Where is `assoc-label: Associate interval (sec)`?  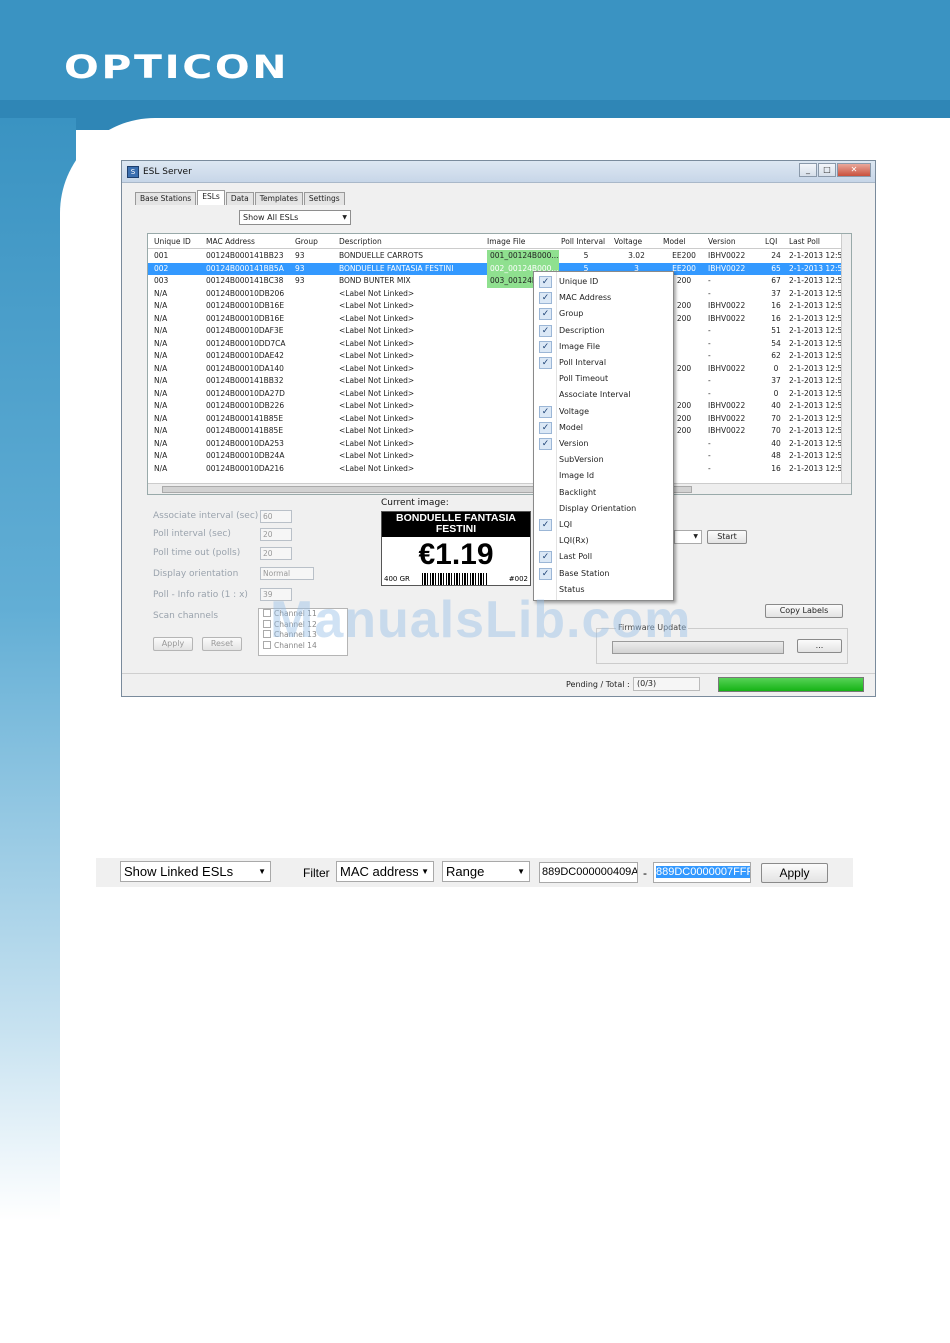 assoc-label: Associate interval (sec) is located at coordinates (206, 516).